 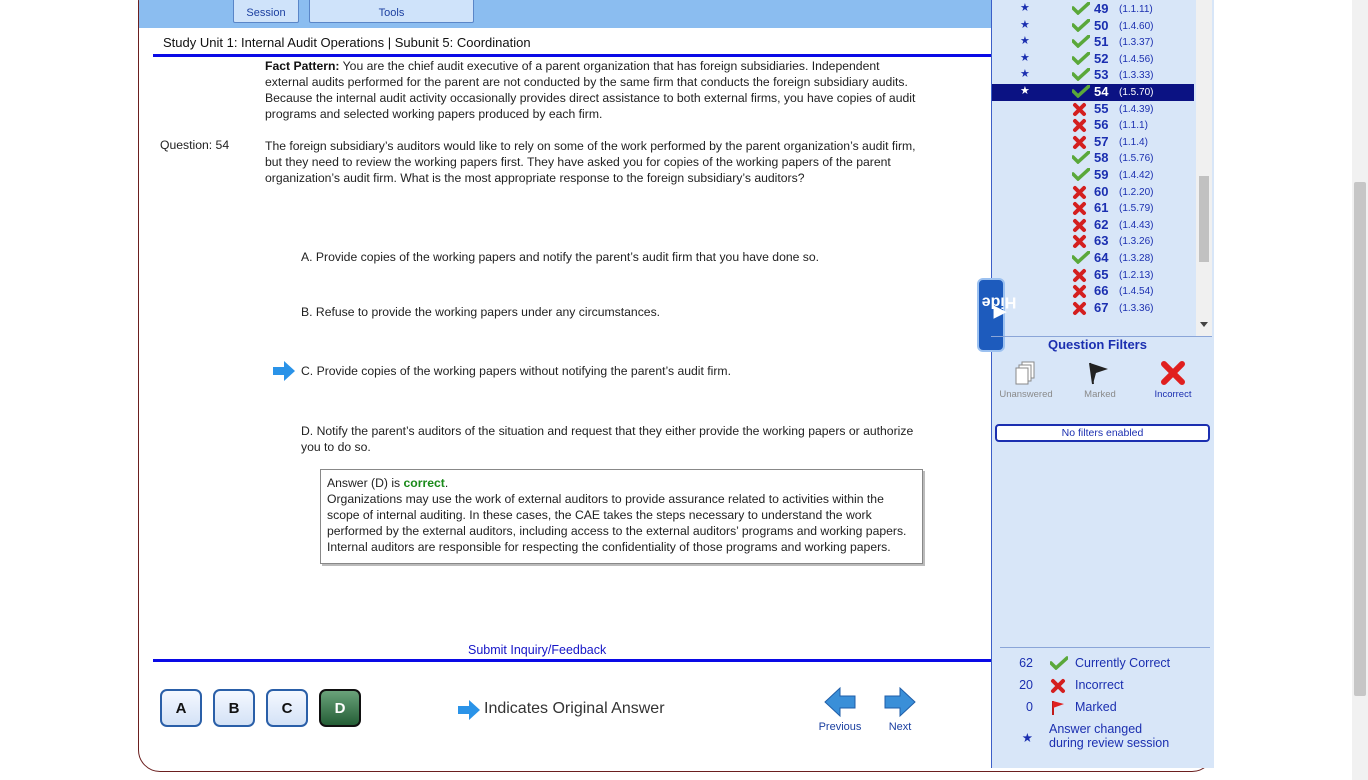 I want to click on question-list-item: ★ 53 (1.3.33), so click(x=1093, y=75).